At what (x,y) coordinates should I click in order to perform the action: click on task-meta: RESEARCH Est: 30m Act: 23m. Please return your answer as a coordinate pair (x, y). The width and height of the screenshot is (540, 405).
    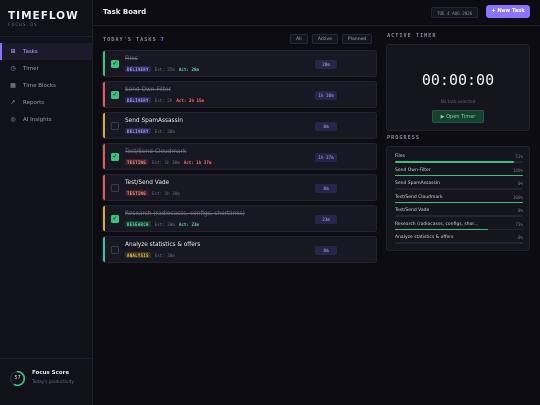
    Looking at the image, I should click on (162, 224).